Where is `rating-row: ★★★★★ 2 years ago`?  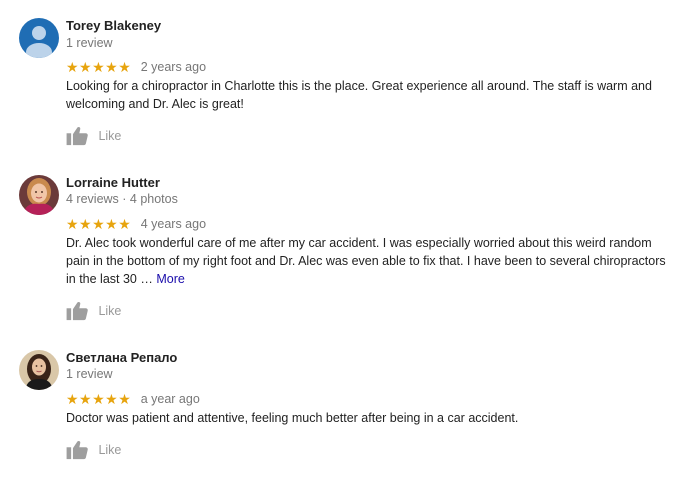
rating-row: ★★★★★ 2 years ago is located at coordinates (136, 66).